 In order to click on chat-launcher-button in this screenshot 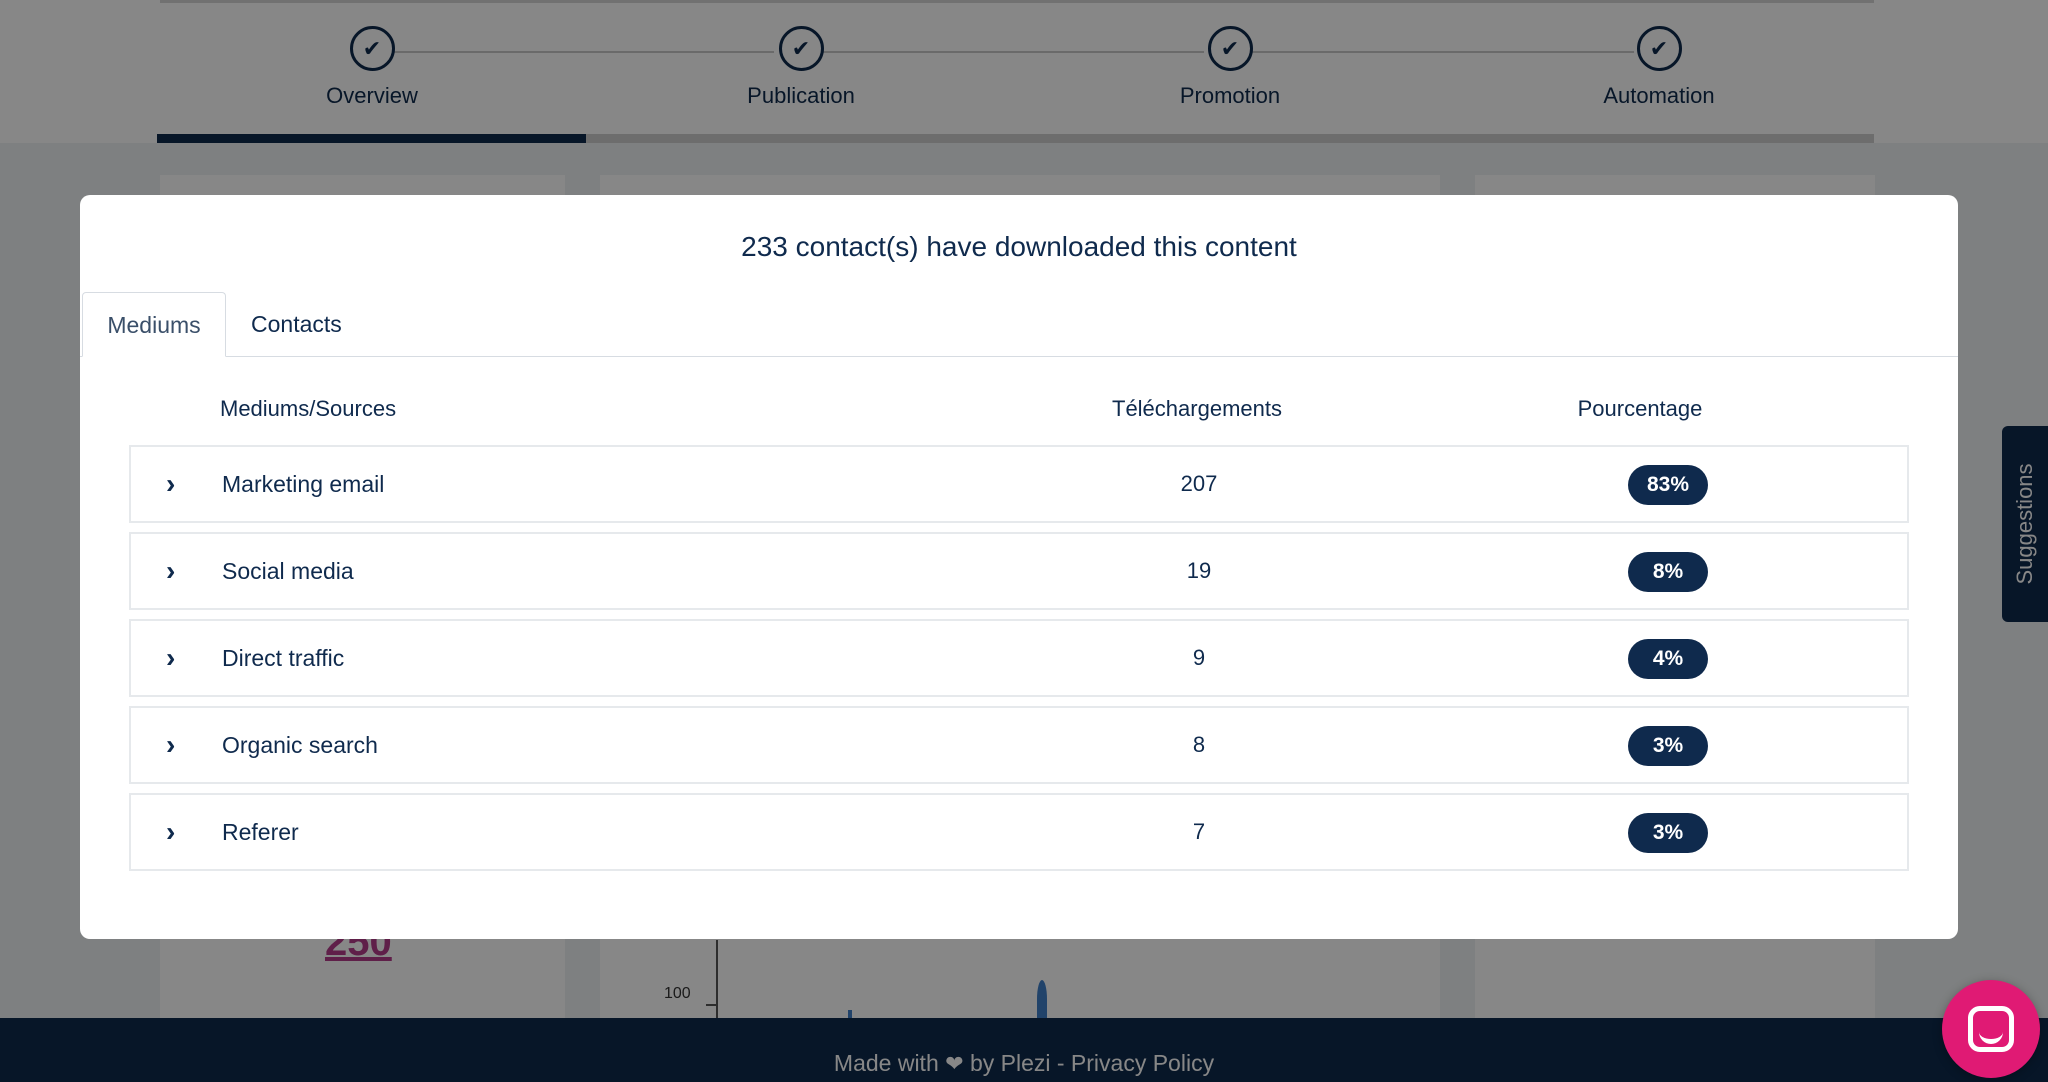, I will do `click(1991, 1029)`.